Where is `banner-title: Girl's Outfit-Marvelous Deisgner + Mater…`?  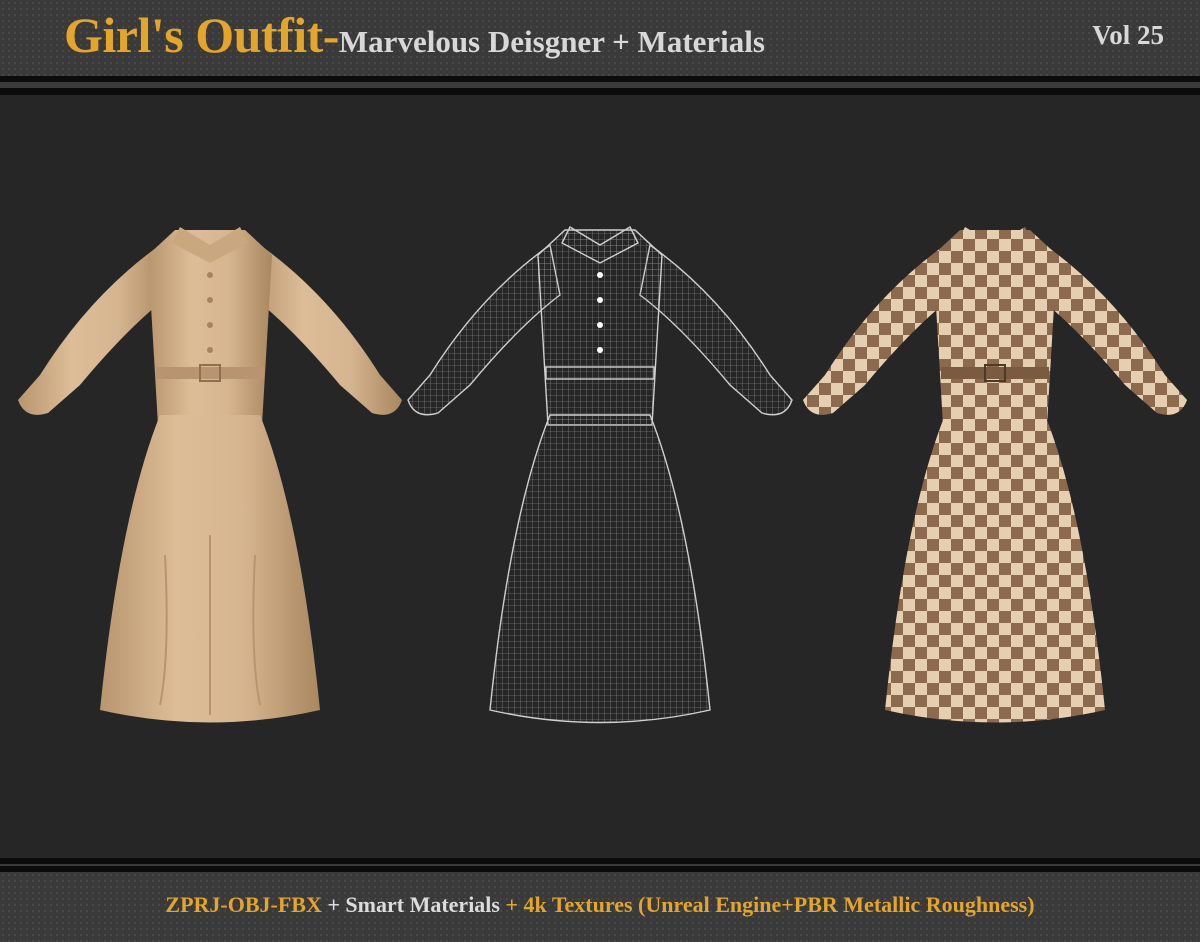 banner-title: Girl's Outfit-Marvelous Deisgner + Mater… is located at coordinates (414, 35).